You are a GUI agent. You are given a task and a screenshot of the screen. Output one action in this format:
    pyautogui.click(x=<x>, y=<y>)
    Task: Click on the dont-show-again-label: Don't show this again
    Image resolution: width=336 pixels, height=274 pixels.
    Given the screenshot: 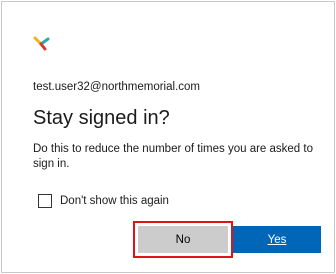 What is the action you would take?
    pyautogui.click(x=114, y=201)
    